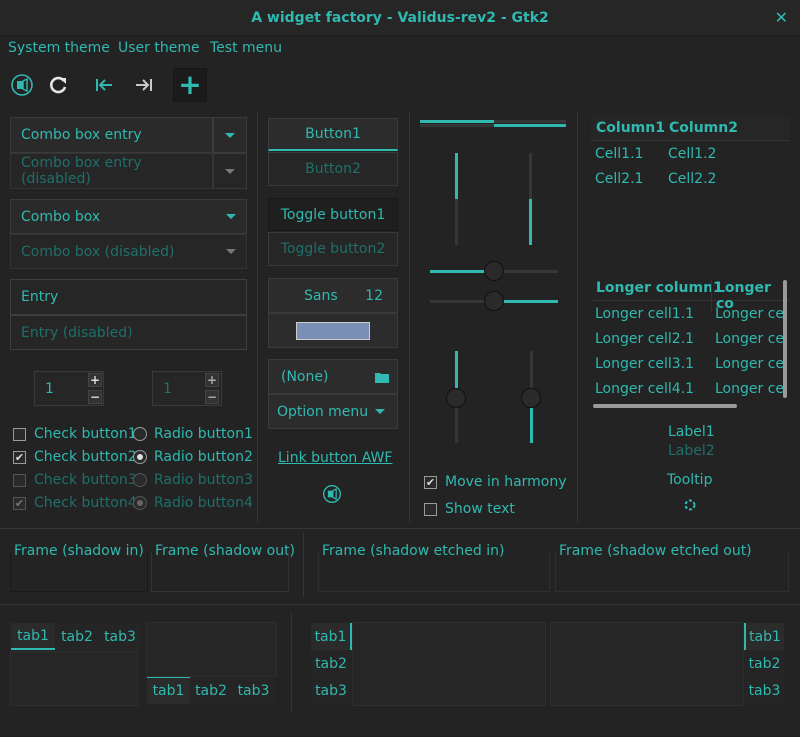 This screenshot has width=800, height=737. What do you see at coordinates (81, 135) in the screenshot?
I see `combo-entry-text: Combo box entry` at bounding box center [81, 135].